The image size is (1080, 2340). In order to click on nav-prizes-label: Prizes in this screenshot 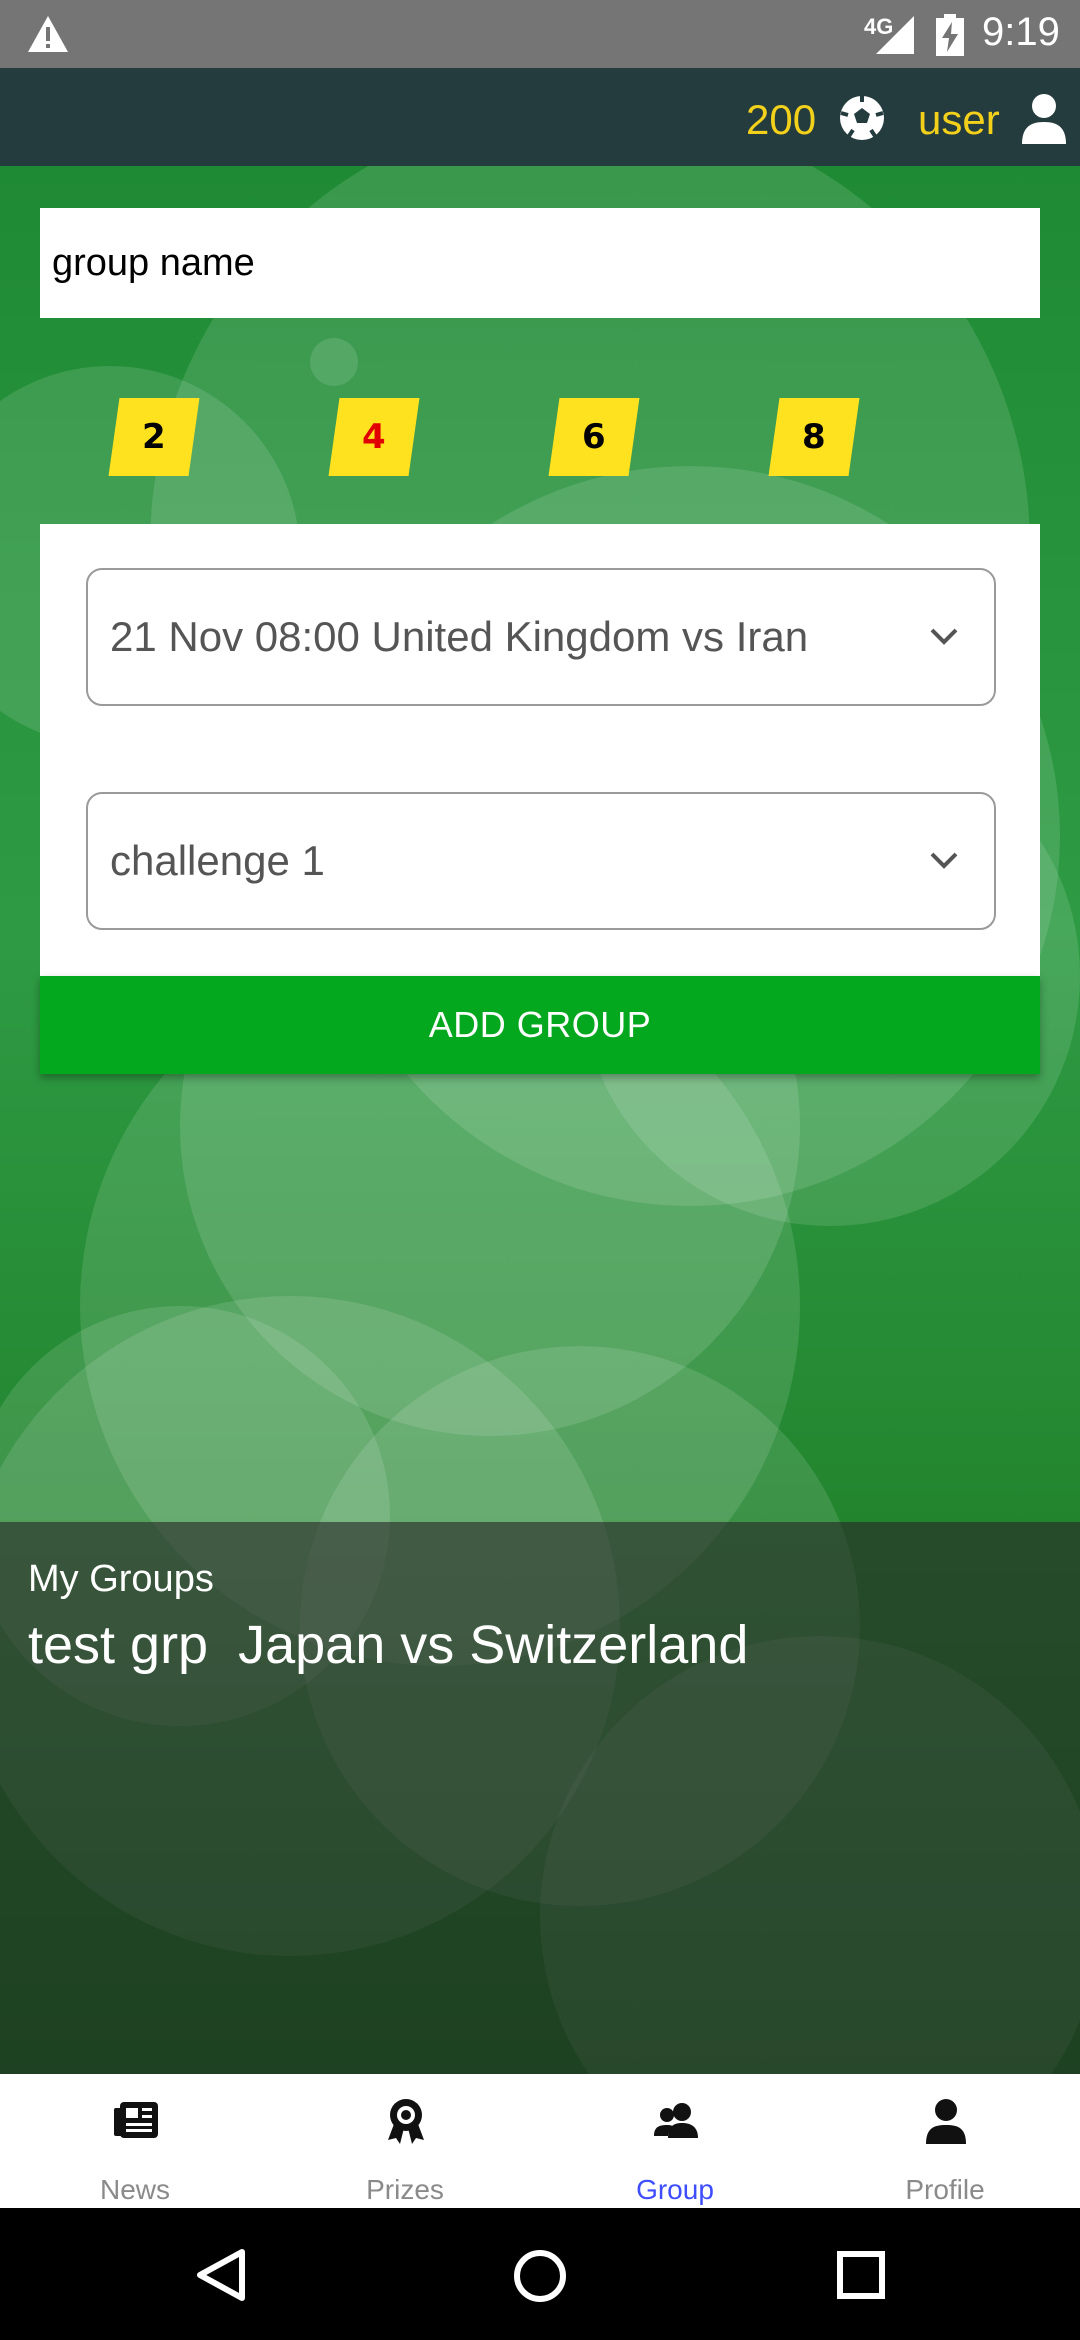, I will do `click(405, 2189)`.